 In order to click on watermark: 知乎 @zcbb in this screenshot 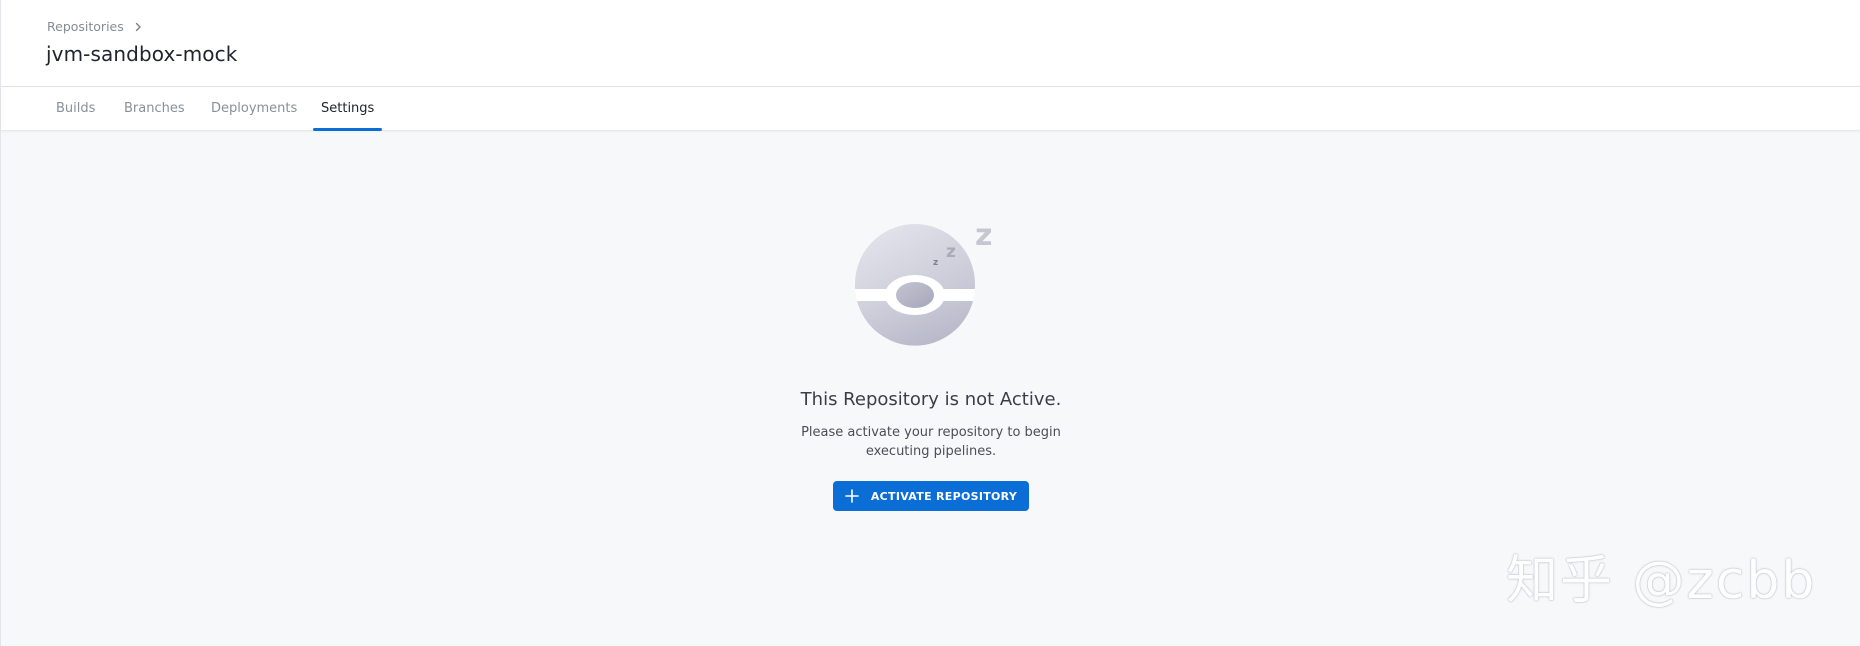, I will do `click(1661, 581)`.